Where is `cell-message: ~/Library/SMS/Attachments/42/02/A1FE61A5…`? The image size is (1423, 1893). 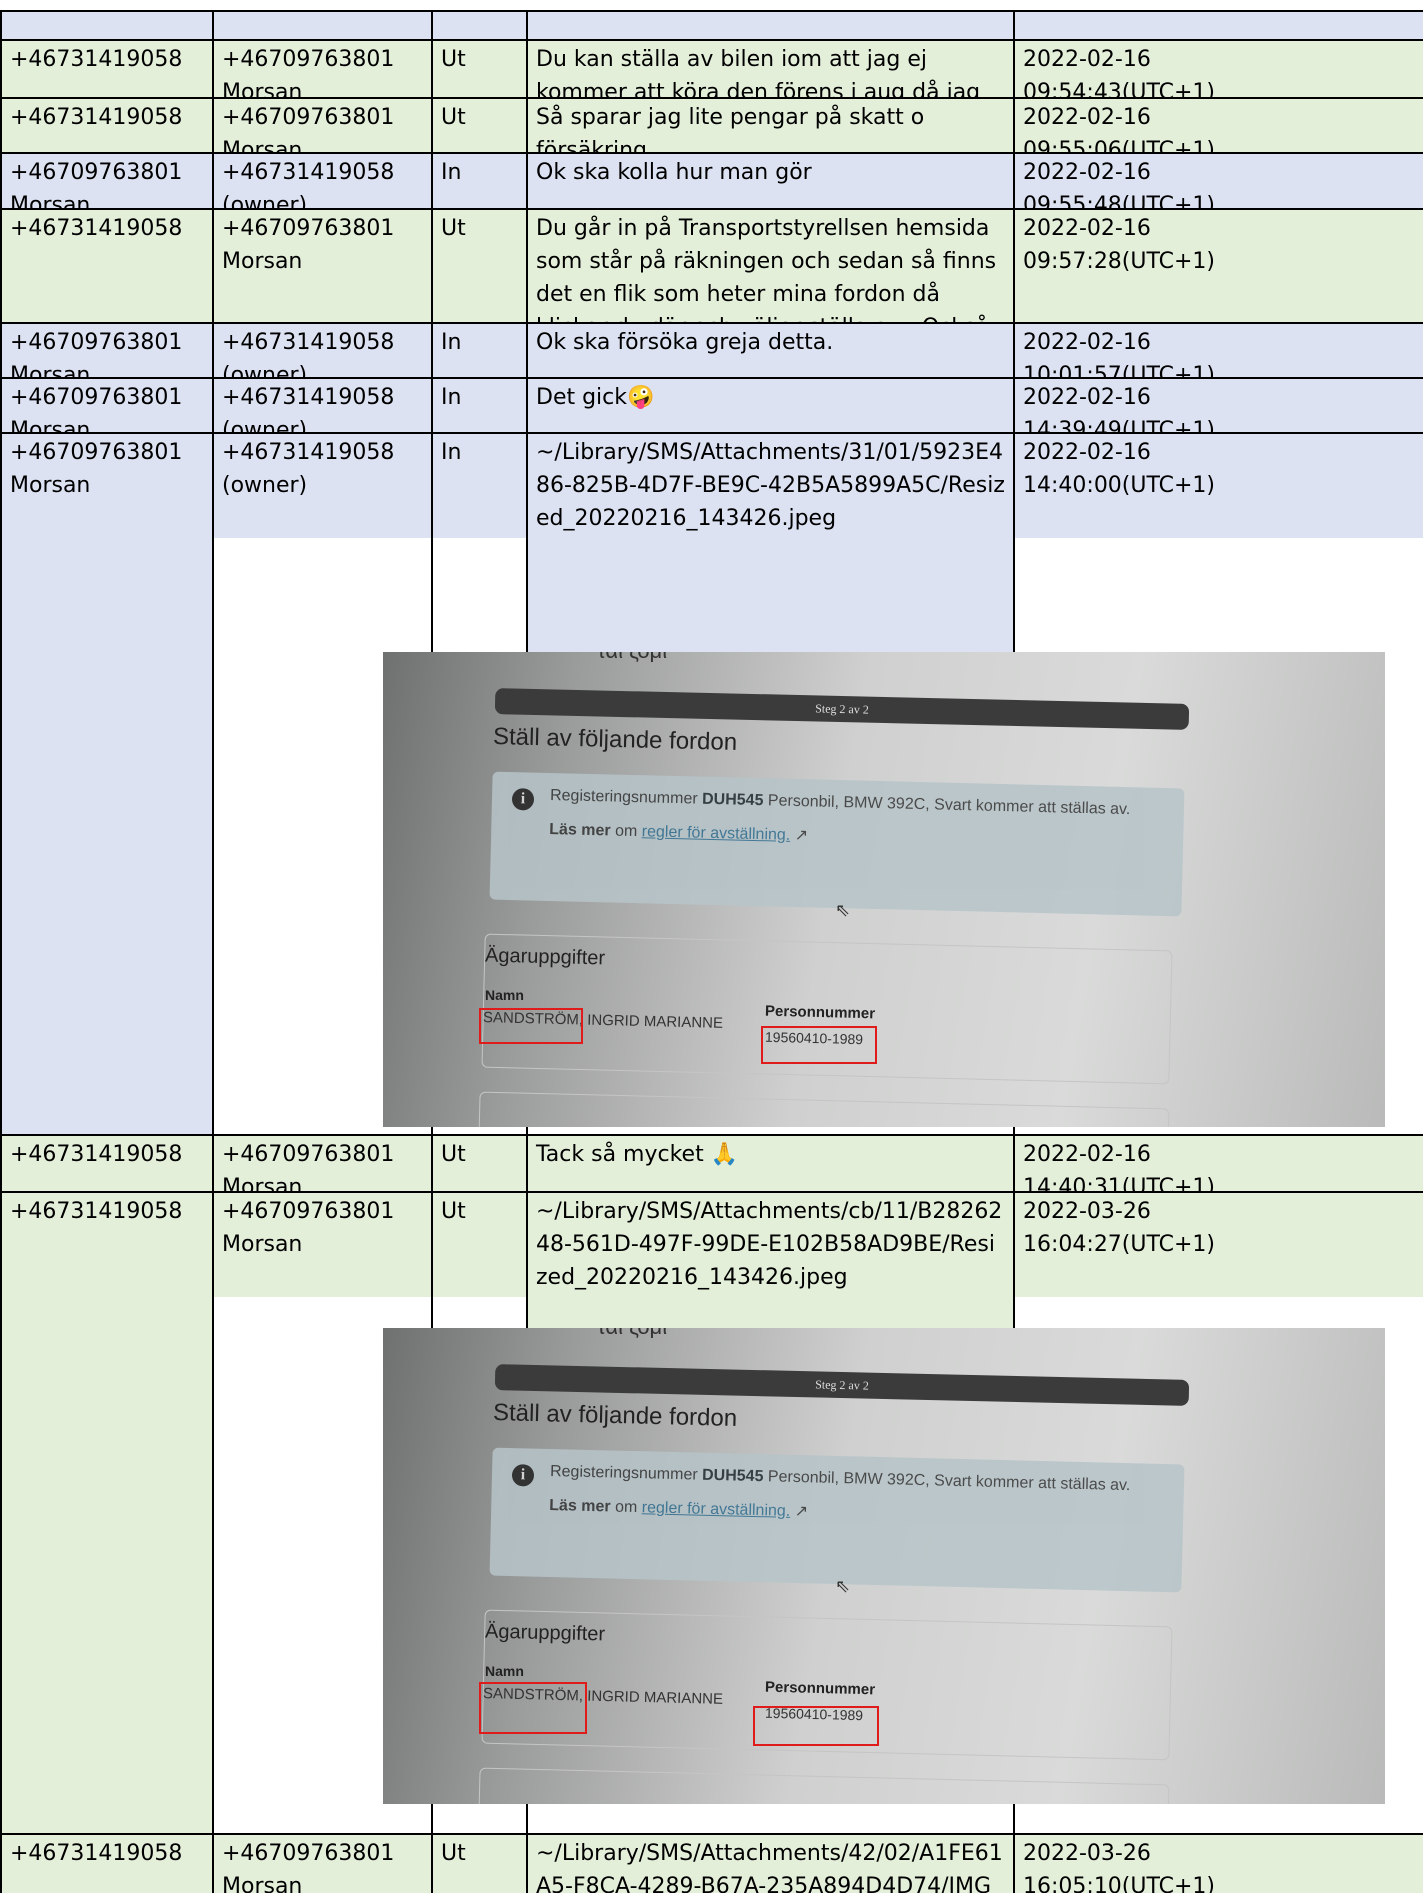
cell-message: ~/Library/SMS/Attachments/42/02/A1FE61A5… is located at coordinates (769, 1863).